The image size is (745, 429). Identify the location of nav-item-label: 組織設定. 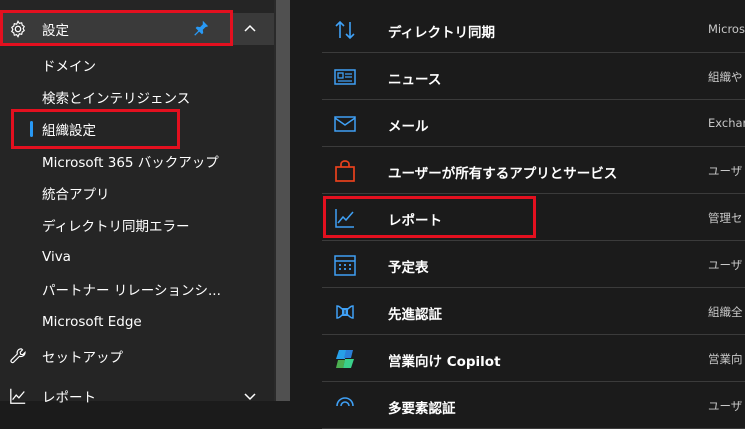
(69, 131).